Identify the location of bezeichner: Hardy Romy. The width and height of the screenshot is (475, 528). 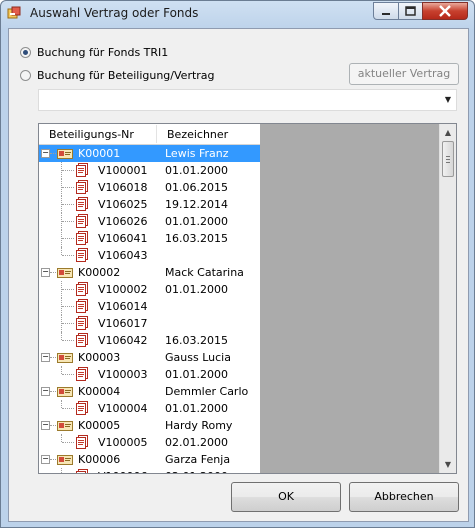
(199, 425).